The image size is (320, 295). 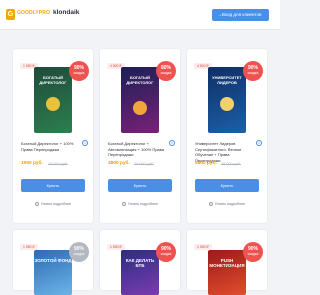 I want to click on product-card: 1 550 ₽ PUSH МОНЕТИЗАЦИЯ 90% скидка, so click(x=227, y=262).